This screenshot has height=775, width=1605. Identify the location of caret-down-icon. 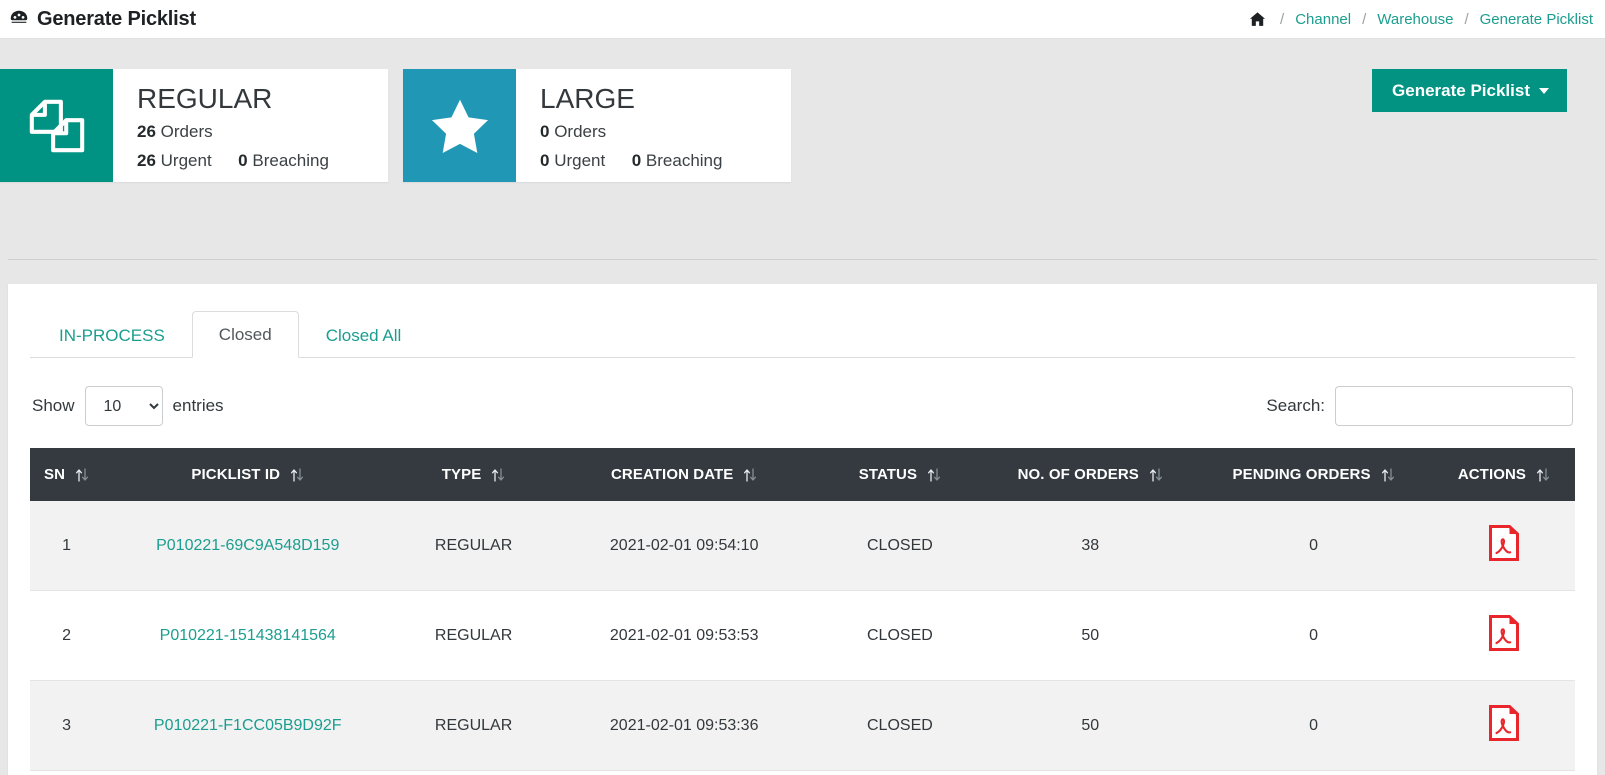
(1544, 90).